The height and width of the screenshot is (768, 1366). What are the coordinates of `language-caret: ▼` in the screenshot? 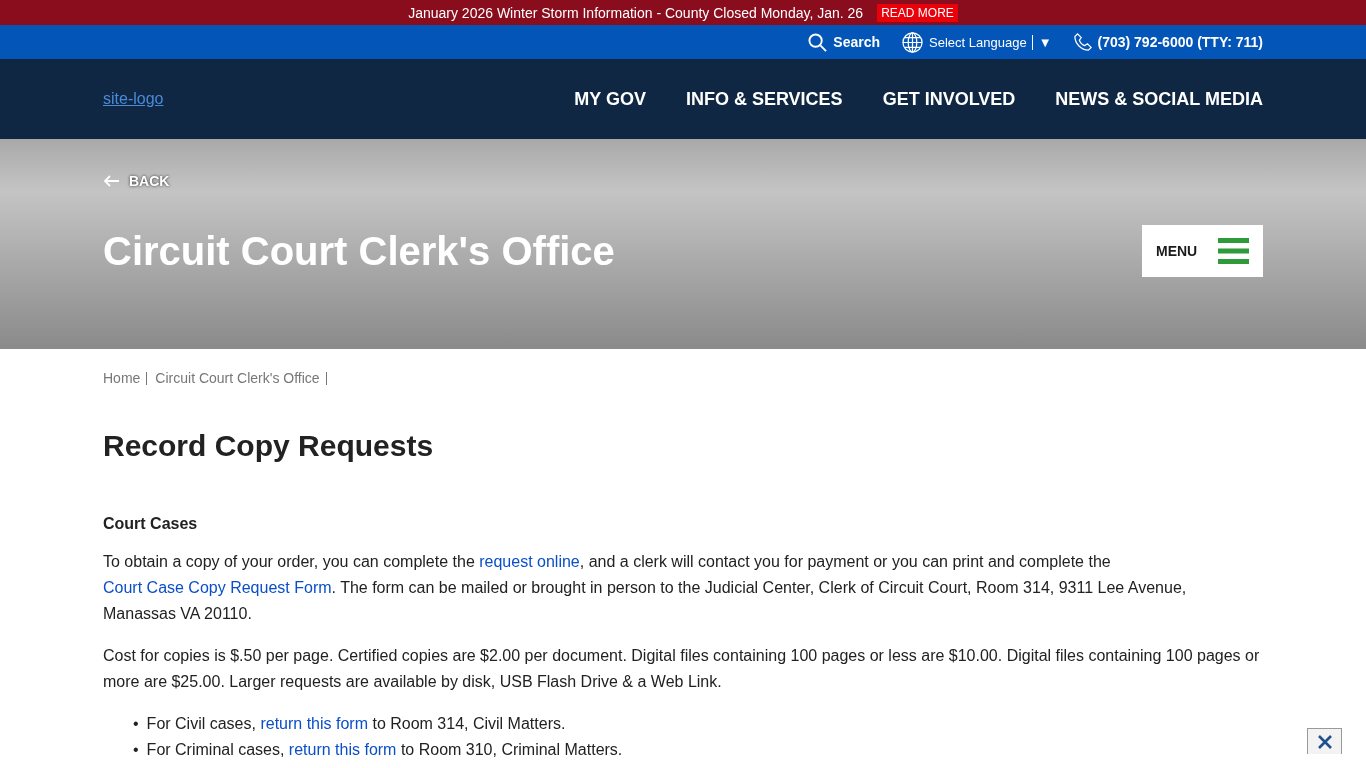 It's located at (1045, 42).